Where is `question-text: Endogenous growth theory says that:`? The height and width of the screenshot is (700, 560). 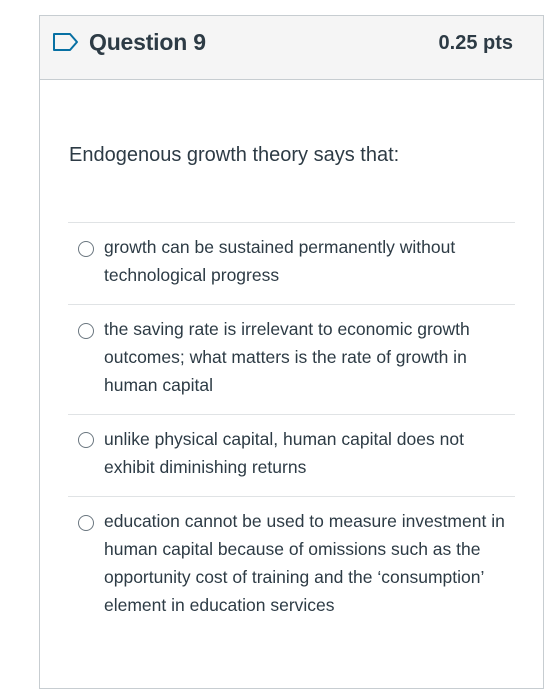
question-text: Endogenous growth theory says that: is located at coordinates (234, 155).